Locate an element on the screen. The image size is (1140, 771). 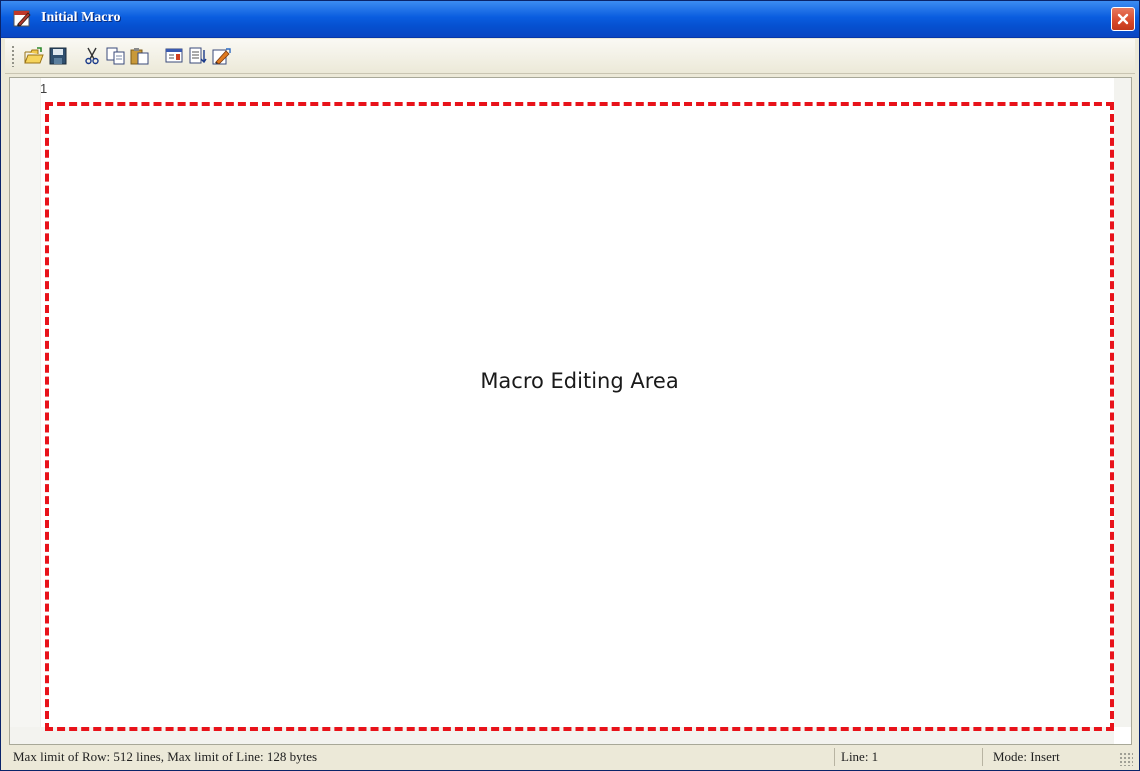
paste-button is located at coordinates (140, 56).